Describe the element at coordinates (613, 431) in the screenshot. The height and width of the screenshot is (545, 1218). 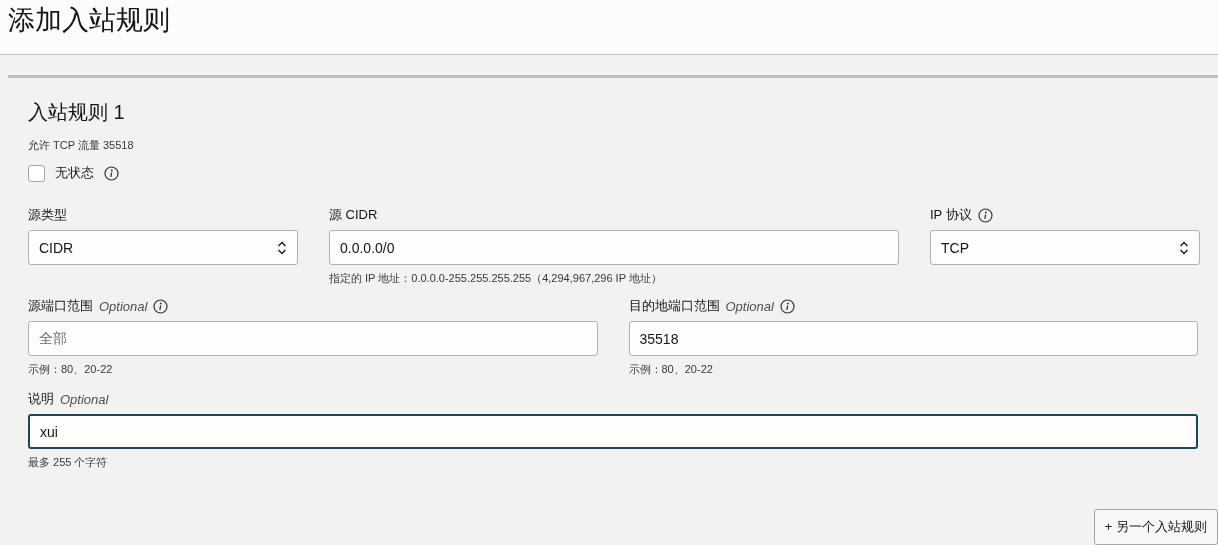
I see `input-field: xui` at that location.